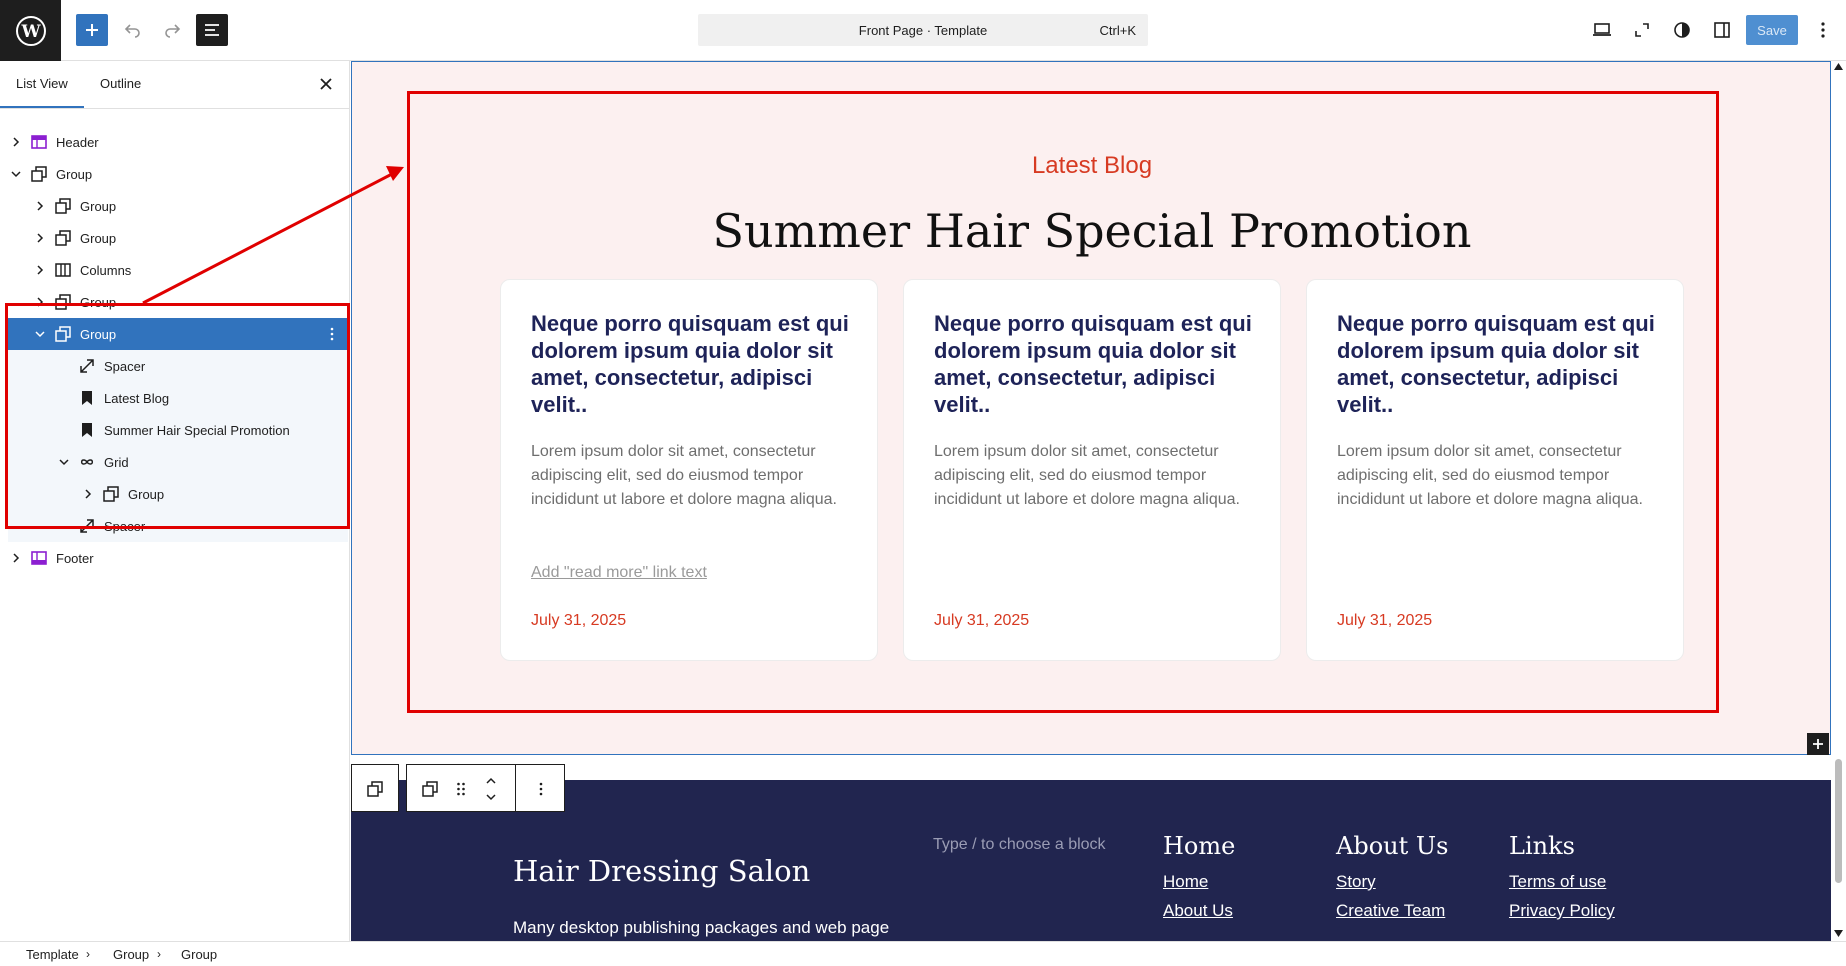  I want to click on parent-block-selector, so click(375, 788).